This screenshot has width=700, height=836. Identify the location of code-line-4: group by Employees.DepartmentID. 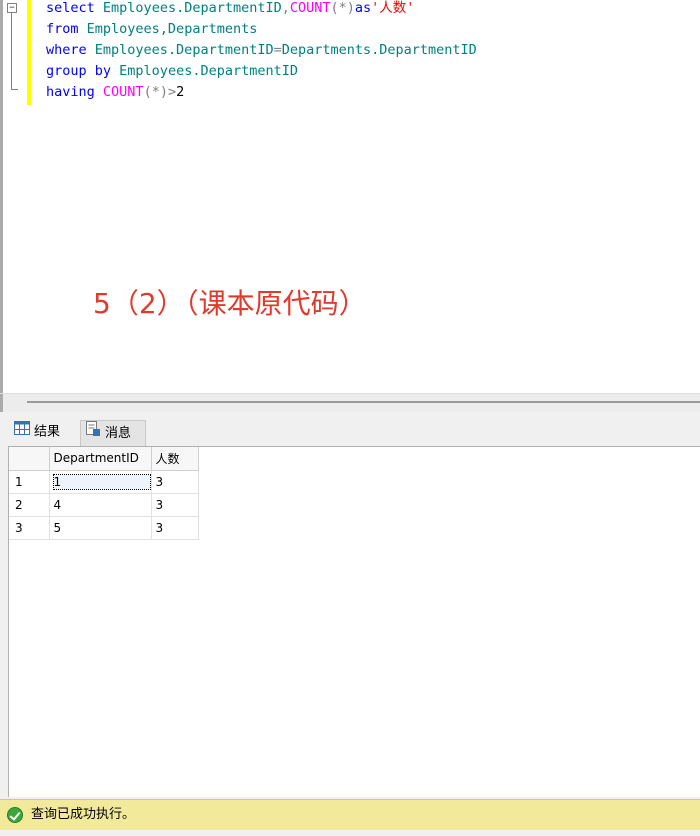
(172, 71).